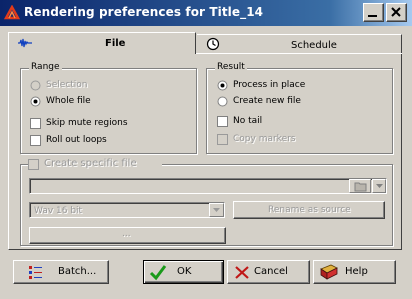 The height and width of the screenshot is (299, 412). Describe the element at coordinates (267, 101) in the screenshot. I see `create-new-file-label: Create new file` at that location.